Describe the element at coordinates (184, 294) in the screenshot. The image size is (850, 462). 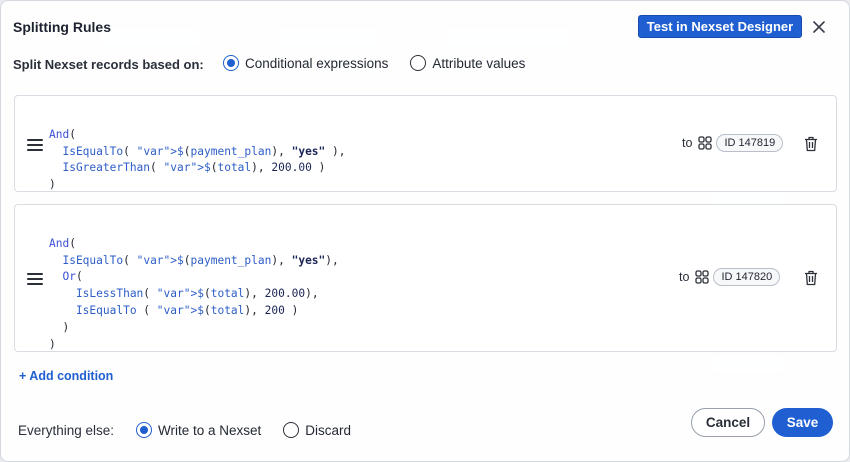
I see `code-line: IsLessThan( "var">$(total), 200.00),` at that location.